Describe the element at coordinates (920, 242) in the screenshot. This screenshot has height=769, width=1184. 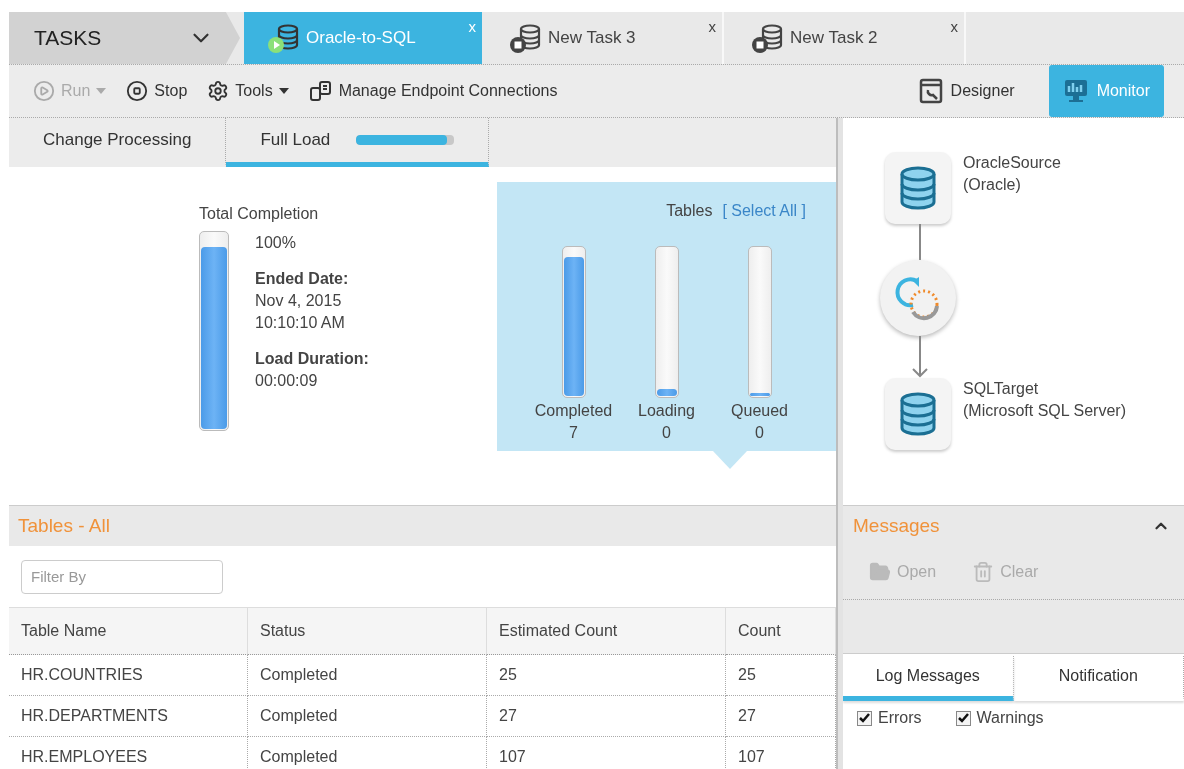
I see `connector-line` at that location.